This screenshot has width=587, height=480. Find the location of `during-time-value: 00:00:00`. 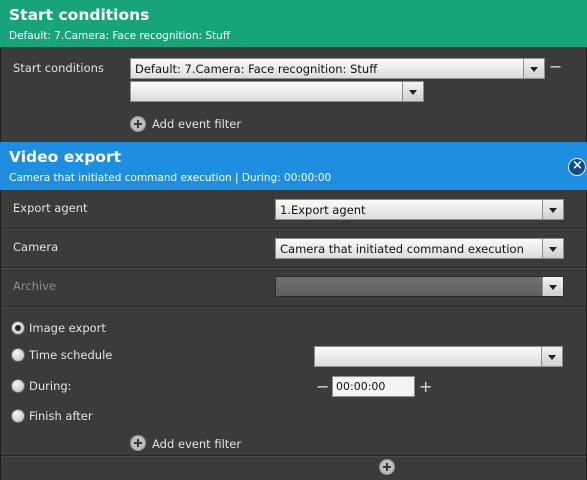

during-time-value: 00:00:00 is located at coordinates (361, 386).